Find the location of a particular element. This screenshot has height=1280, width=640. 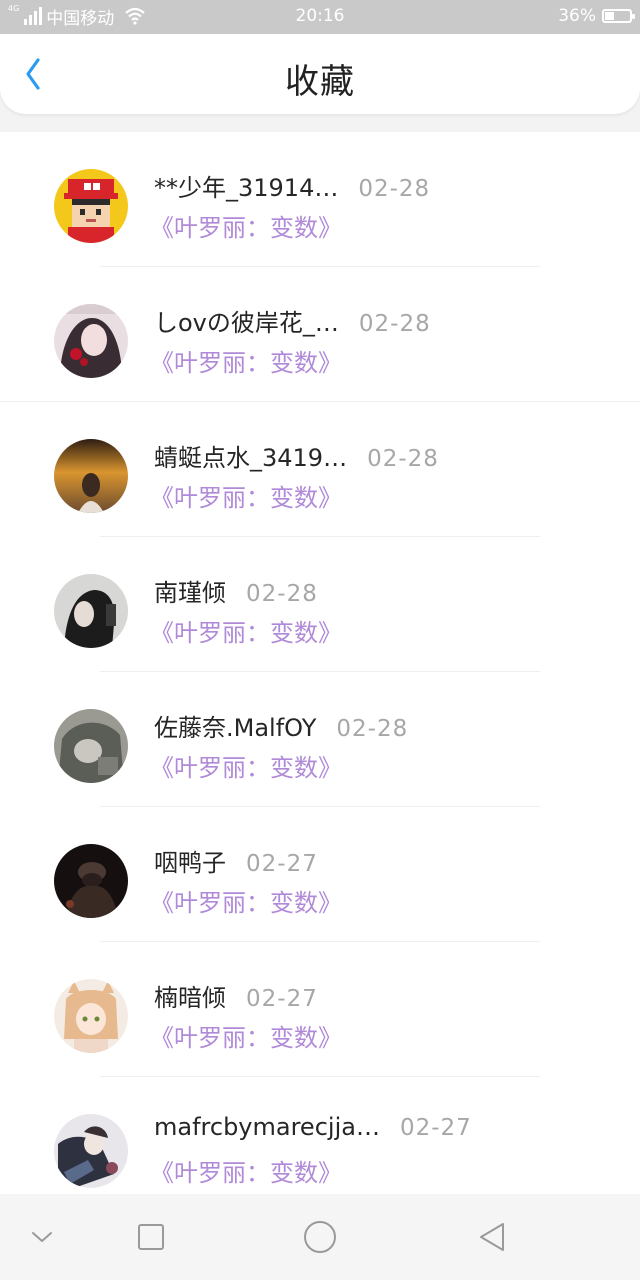

home-button is located at coordinates (320, 1237).